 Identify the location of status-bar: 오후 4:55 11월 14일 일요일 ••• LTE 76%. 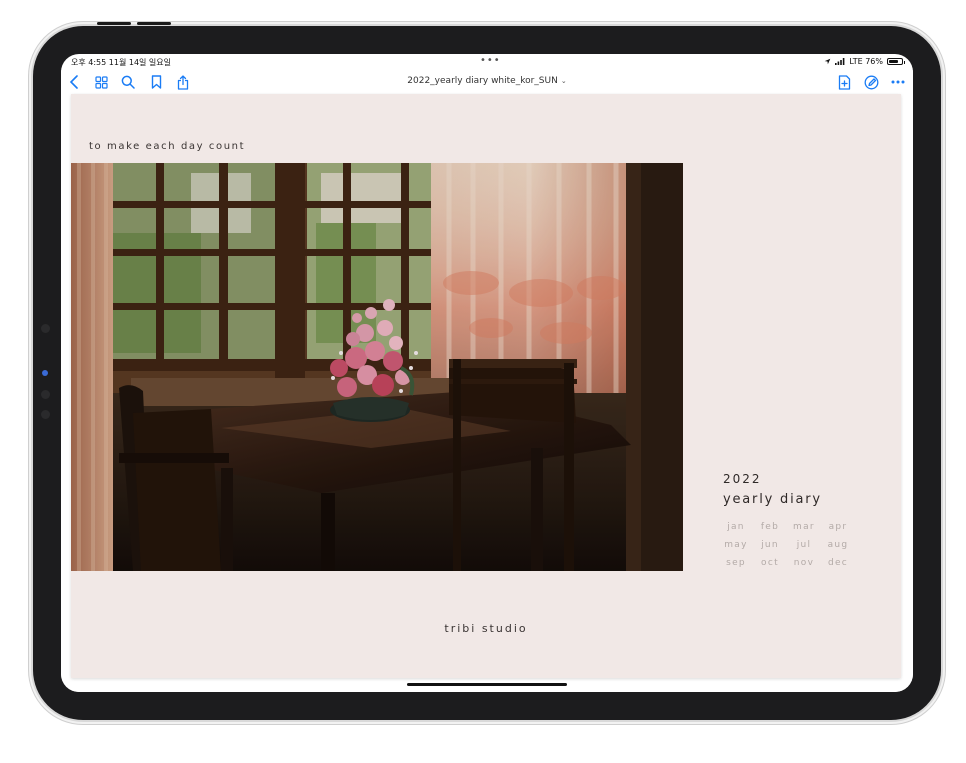
(487, 62).